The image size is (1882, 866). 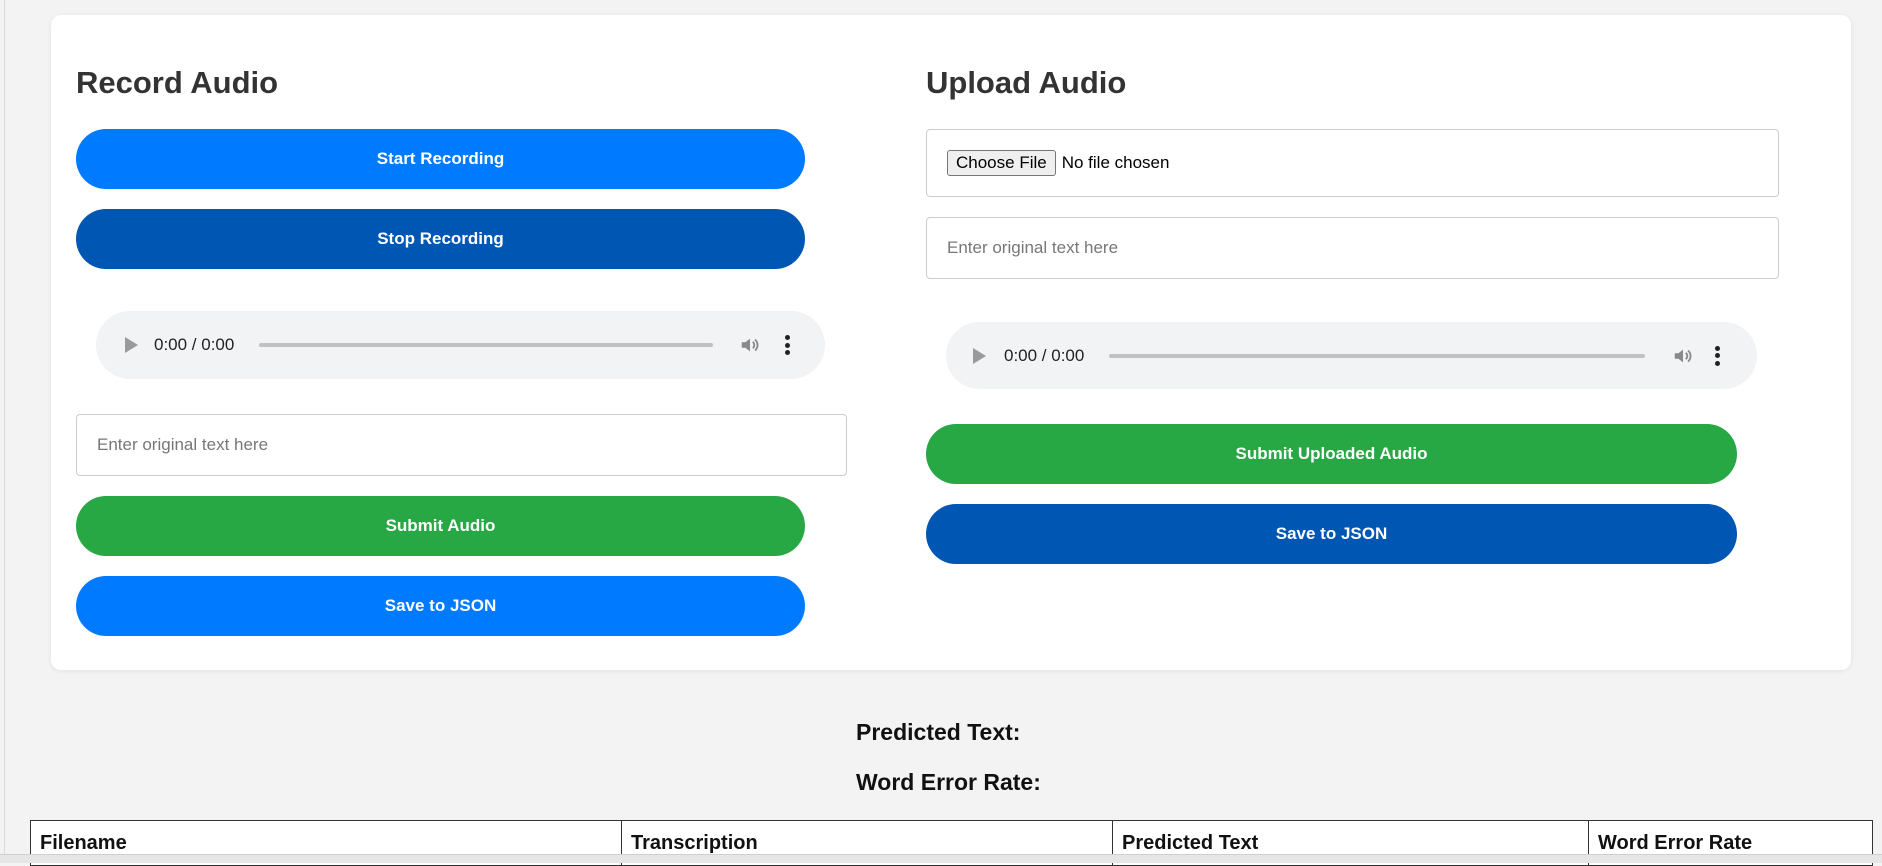 What do you see at coordinates (440, 526) in the screenshot?
I see `submit-audio-button: Submit Audio` at bounding box center [440, 526].